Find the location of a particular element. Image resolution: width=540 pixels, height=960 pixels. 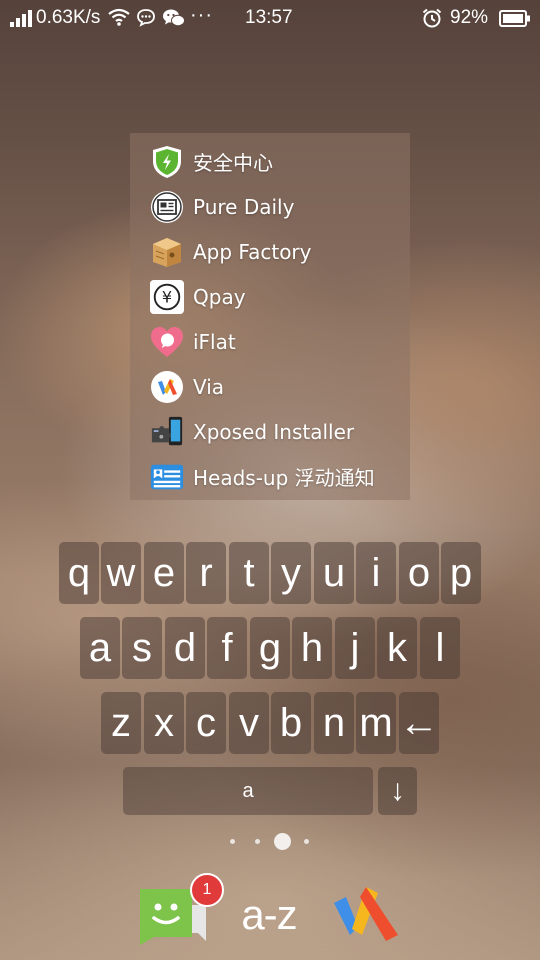

heart-chat-icon is located at coordinates (167, 342).